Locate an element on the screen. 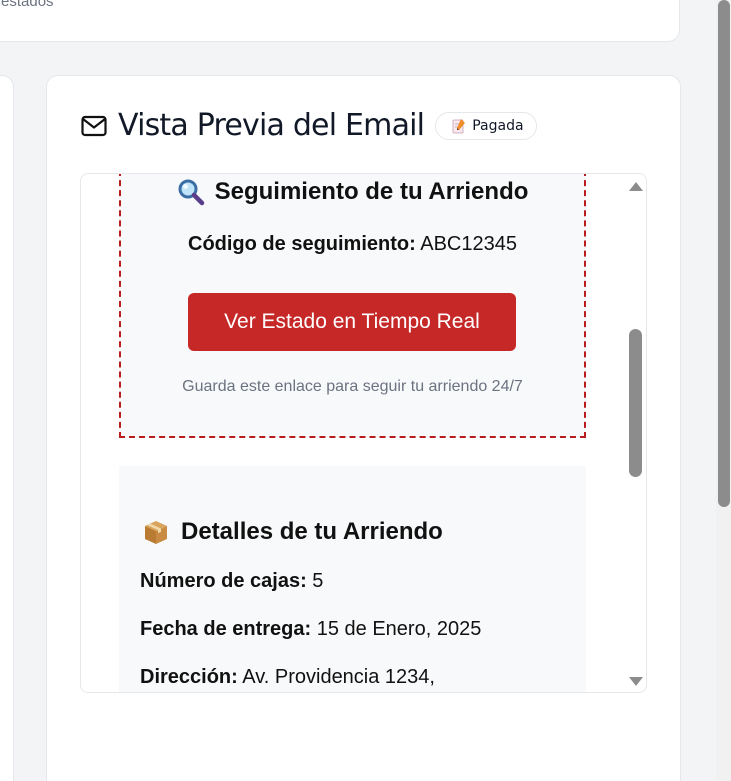  detail-row: Fecha de entrega: 15 de Enero, 2025 is located at coordinates (310, 629).